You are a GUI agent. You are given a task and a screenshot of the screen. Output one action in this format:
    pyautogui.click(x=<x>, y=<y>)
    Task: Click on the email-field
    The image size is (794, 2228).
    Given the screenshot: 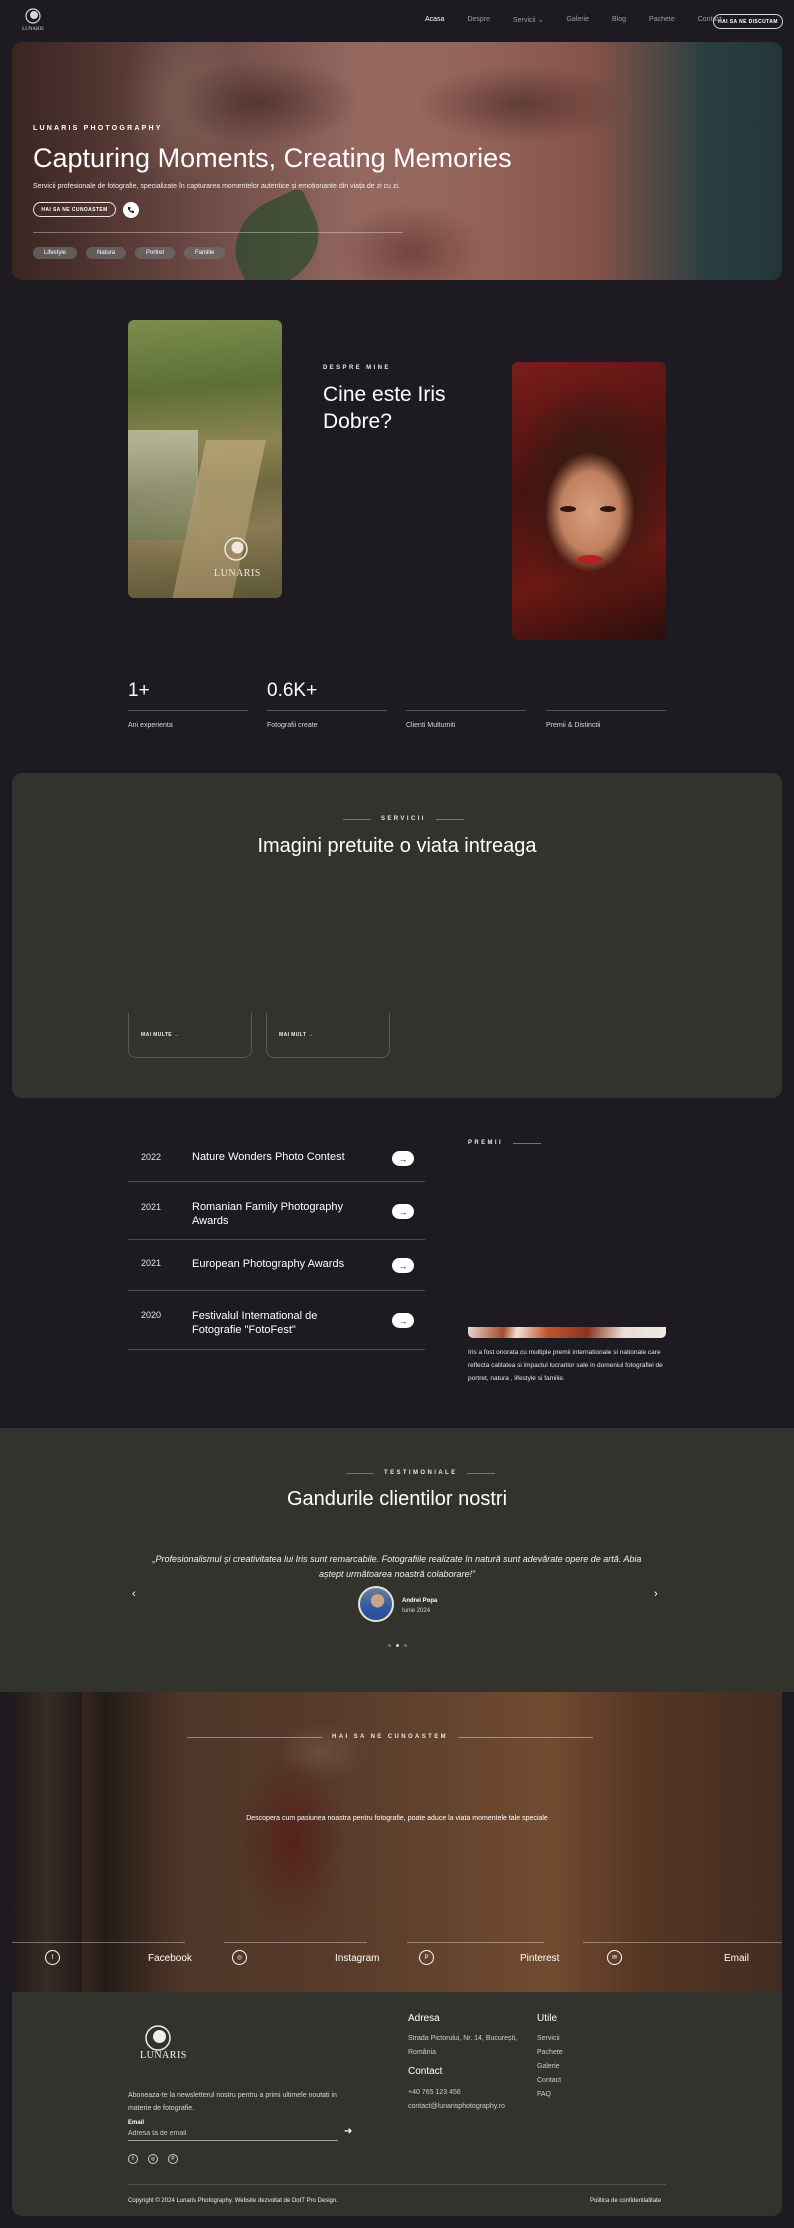 What is the action you would take?
    pyautogui.click(x=233, y=2134)
    